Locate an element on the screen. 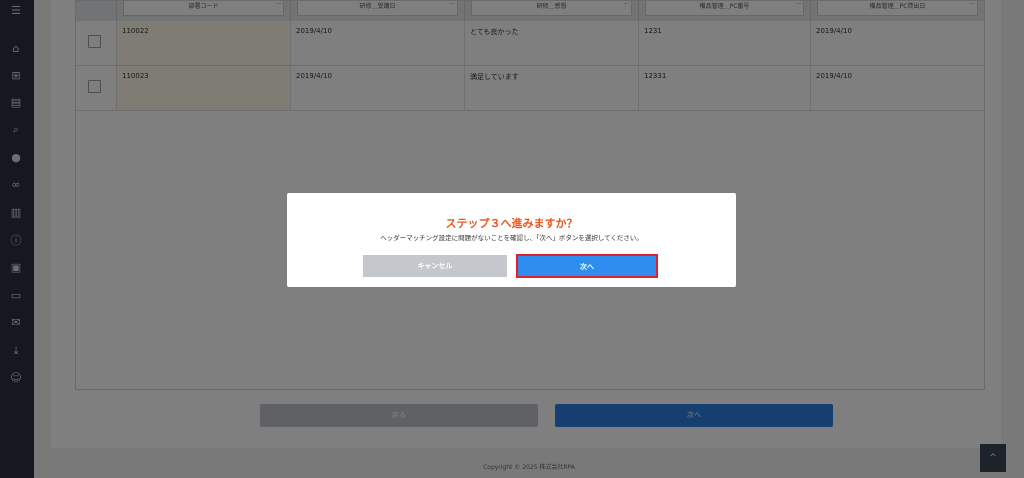 This screenshot has height=478, width=1024. dialog-title: ステップ３へ進みますか？ is located at coordinates (511, 223).